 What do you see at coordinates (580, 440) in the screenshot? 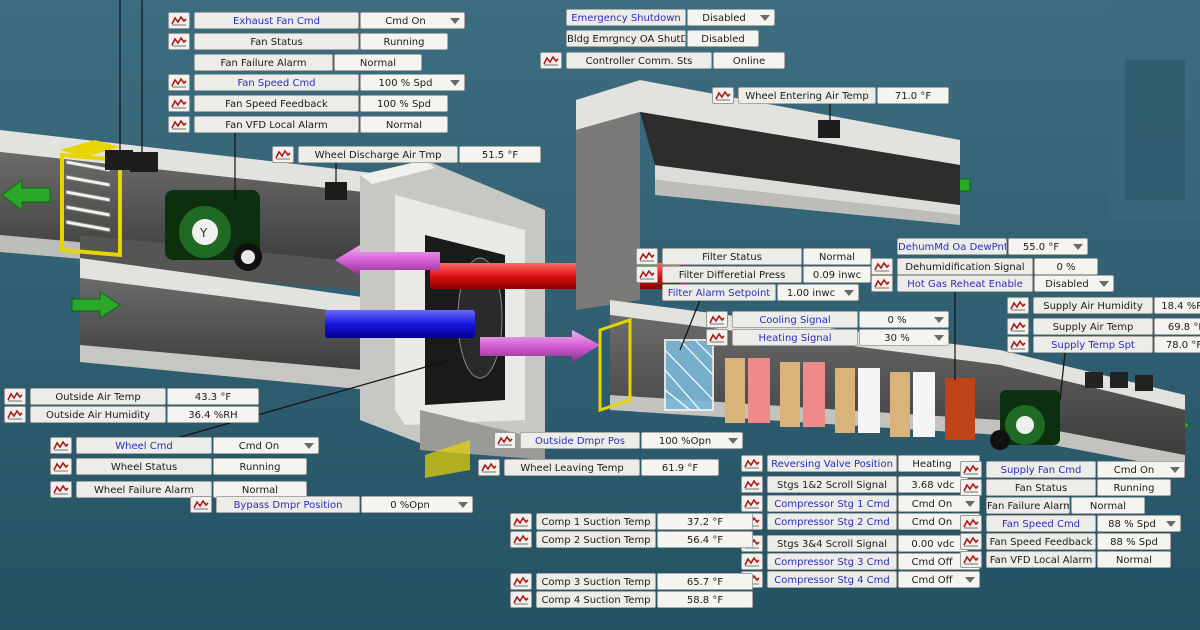
I see `outside-dmpr-pos-label: Outside Dmpr Pos` at bounding box center [580, 440].